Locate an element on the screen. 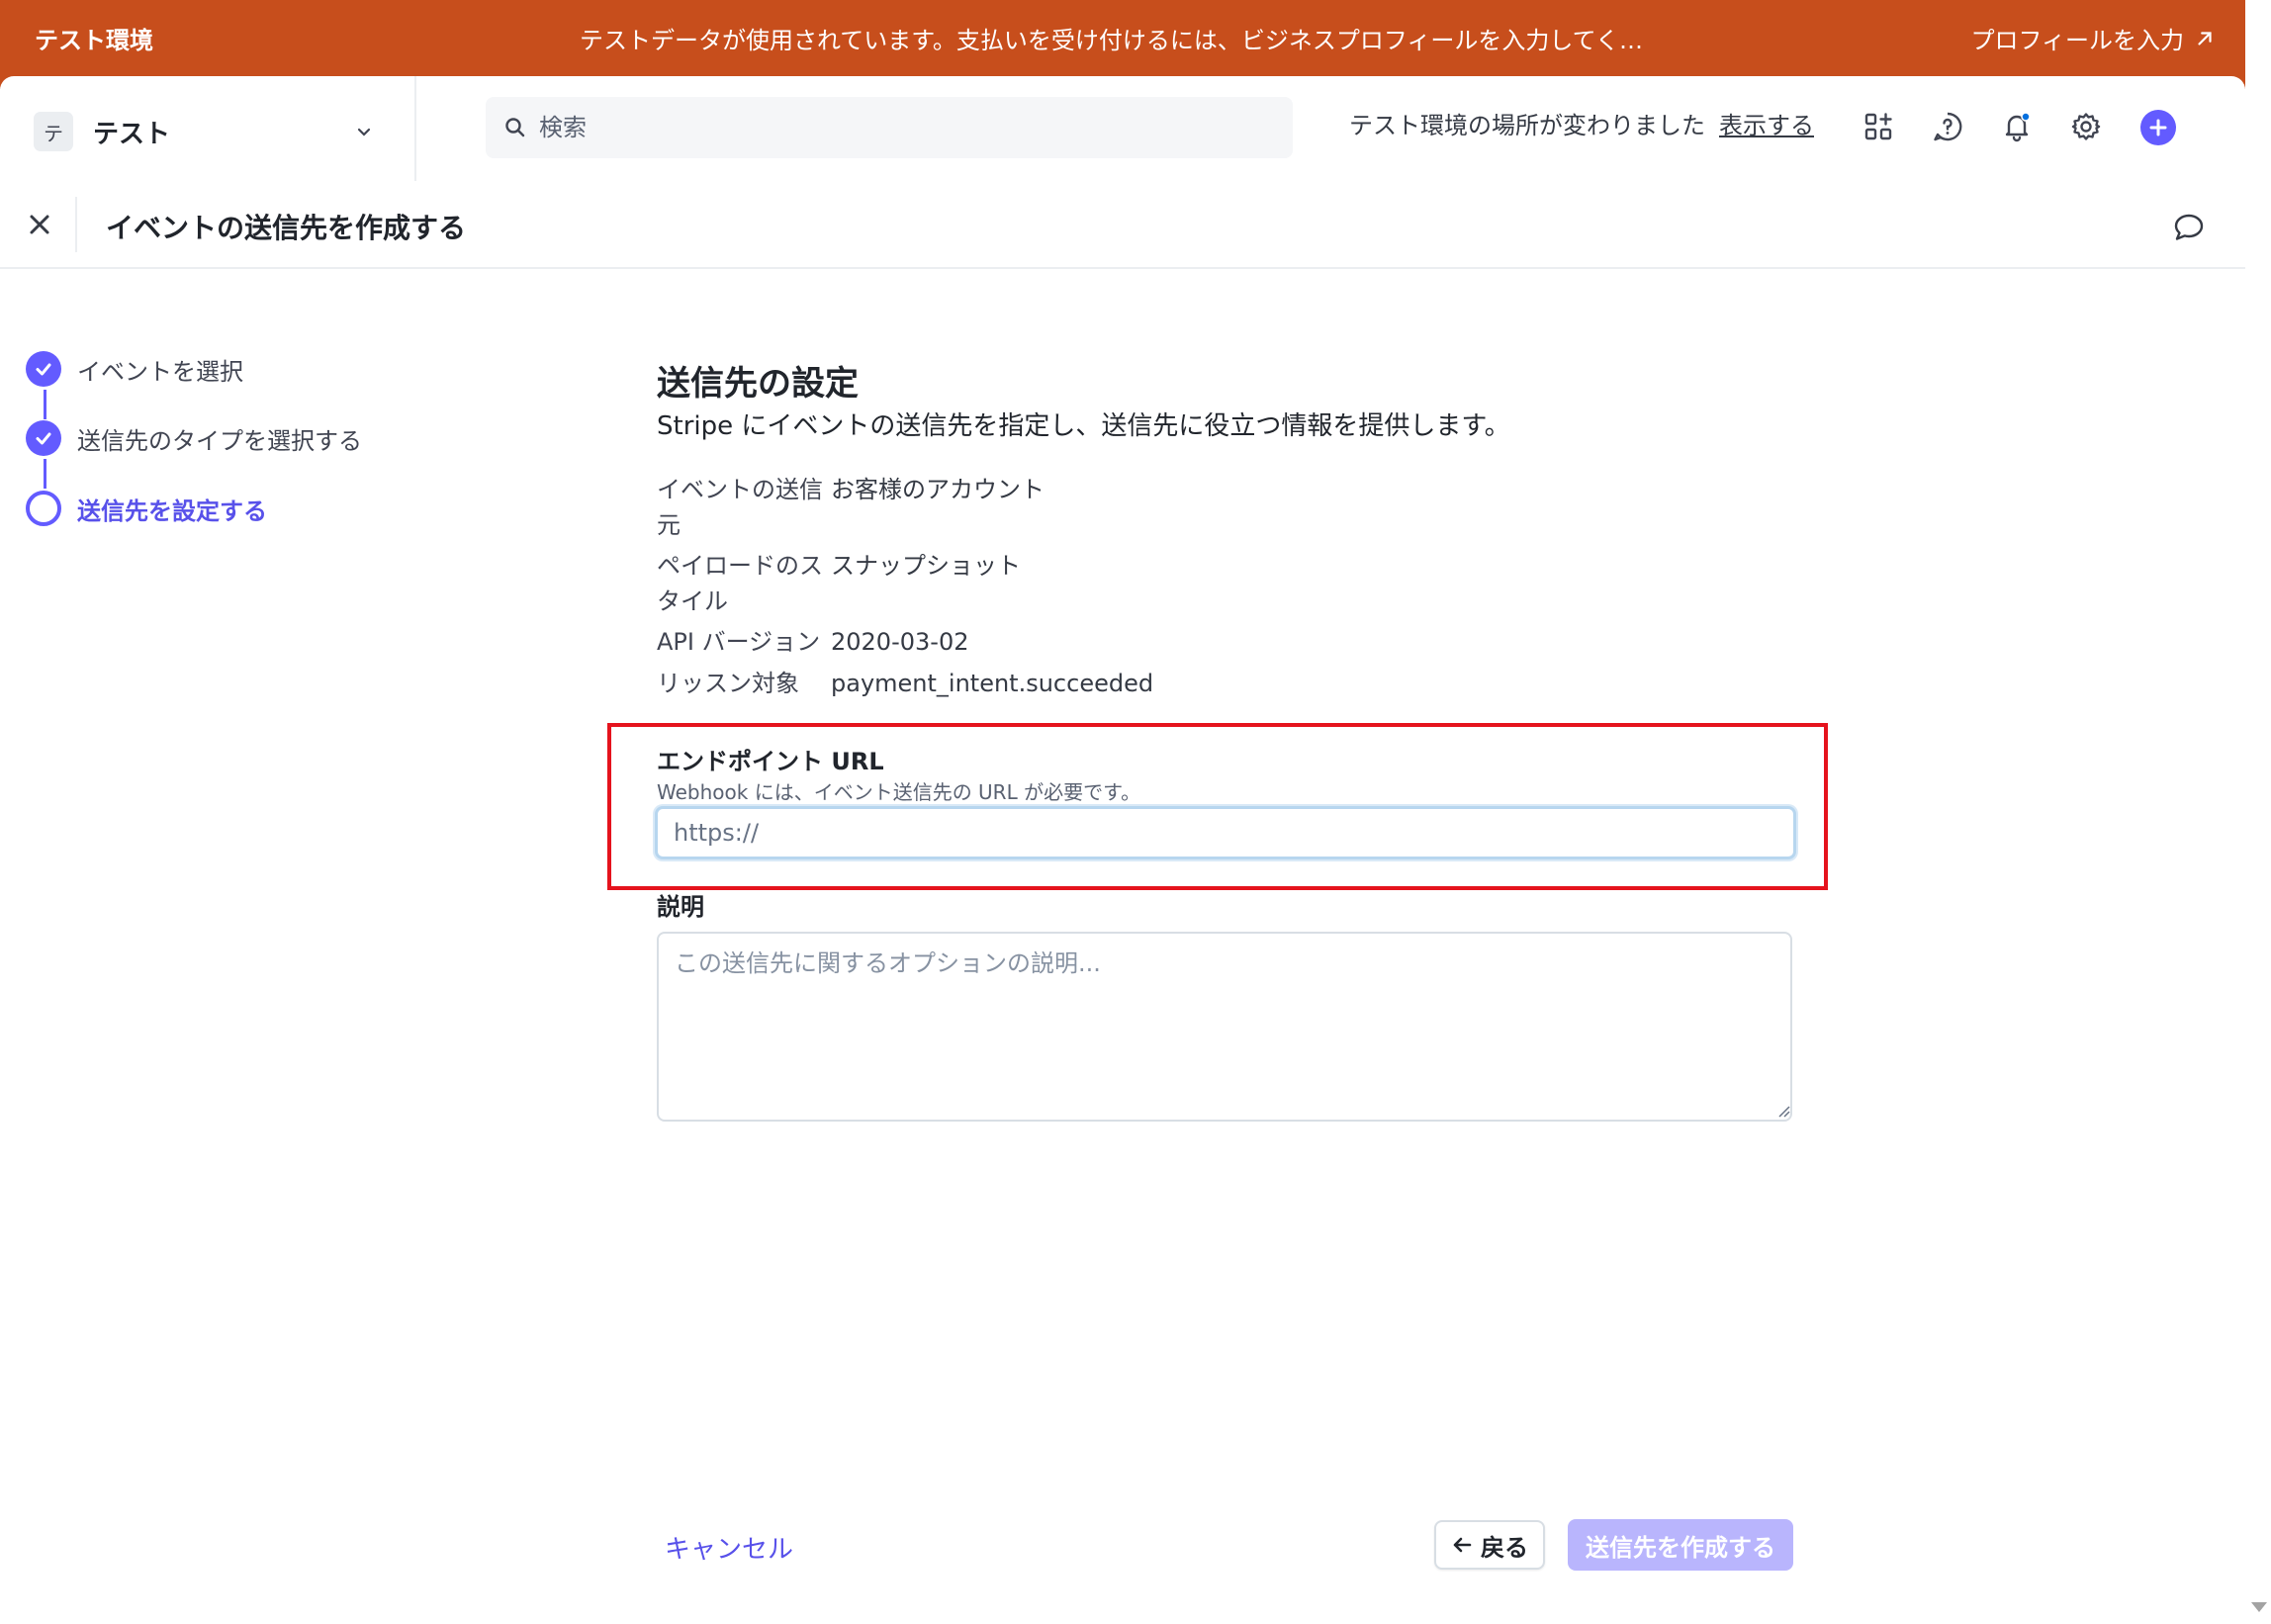 Image resolution: width=2271 pixels, height=1624 pixels. meta-value: payment_intent.succeeded is located at coordinates (992, 683).